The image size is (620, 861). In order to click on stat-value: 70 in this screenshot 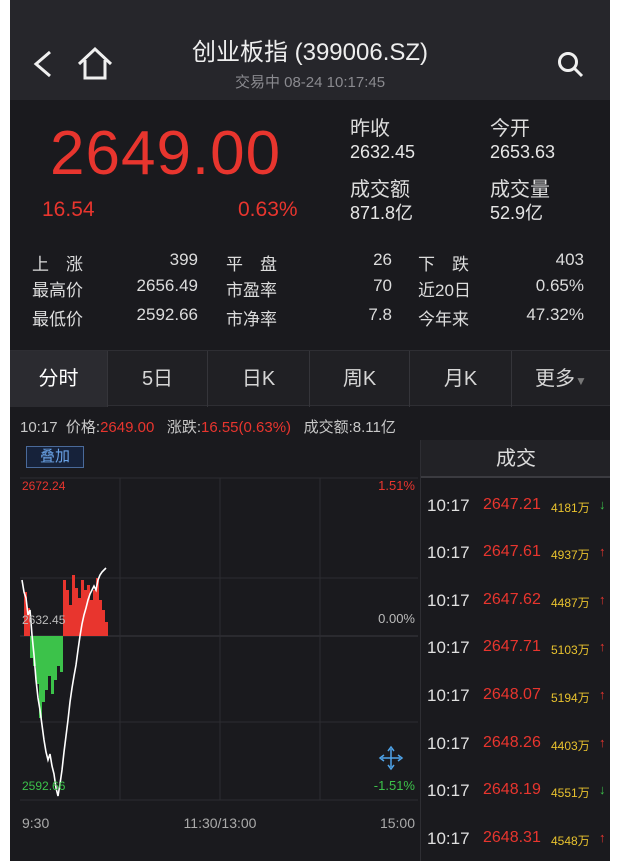, I will do `click(382, 285)`.